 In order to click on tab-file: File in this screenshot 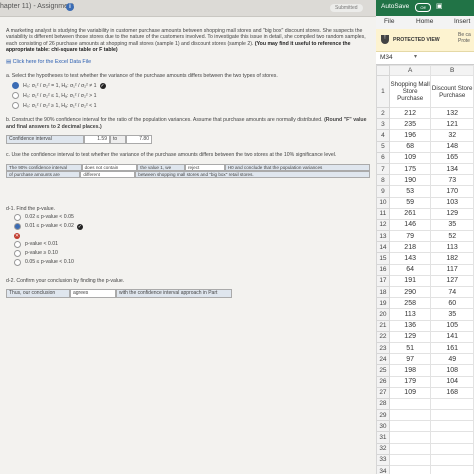, I will do `click(389, 21)`.